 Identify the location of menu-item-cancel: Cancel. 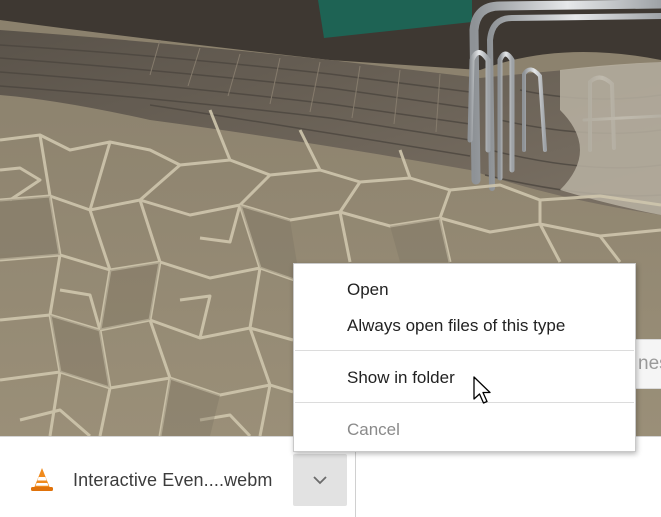
(464, 430).